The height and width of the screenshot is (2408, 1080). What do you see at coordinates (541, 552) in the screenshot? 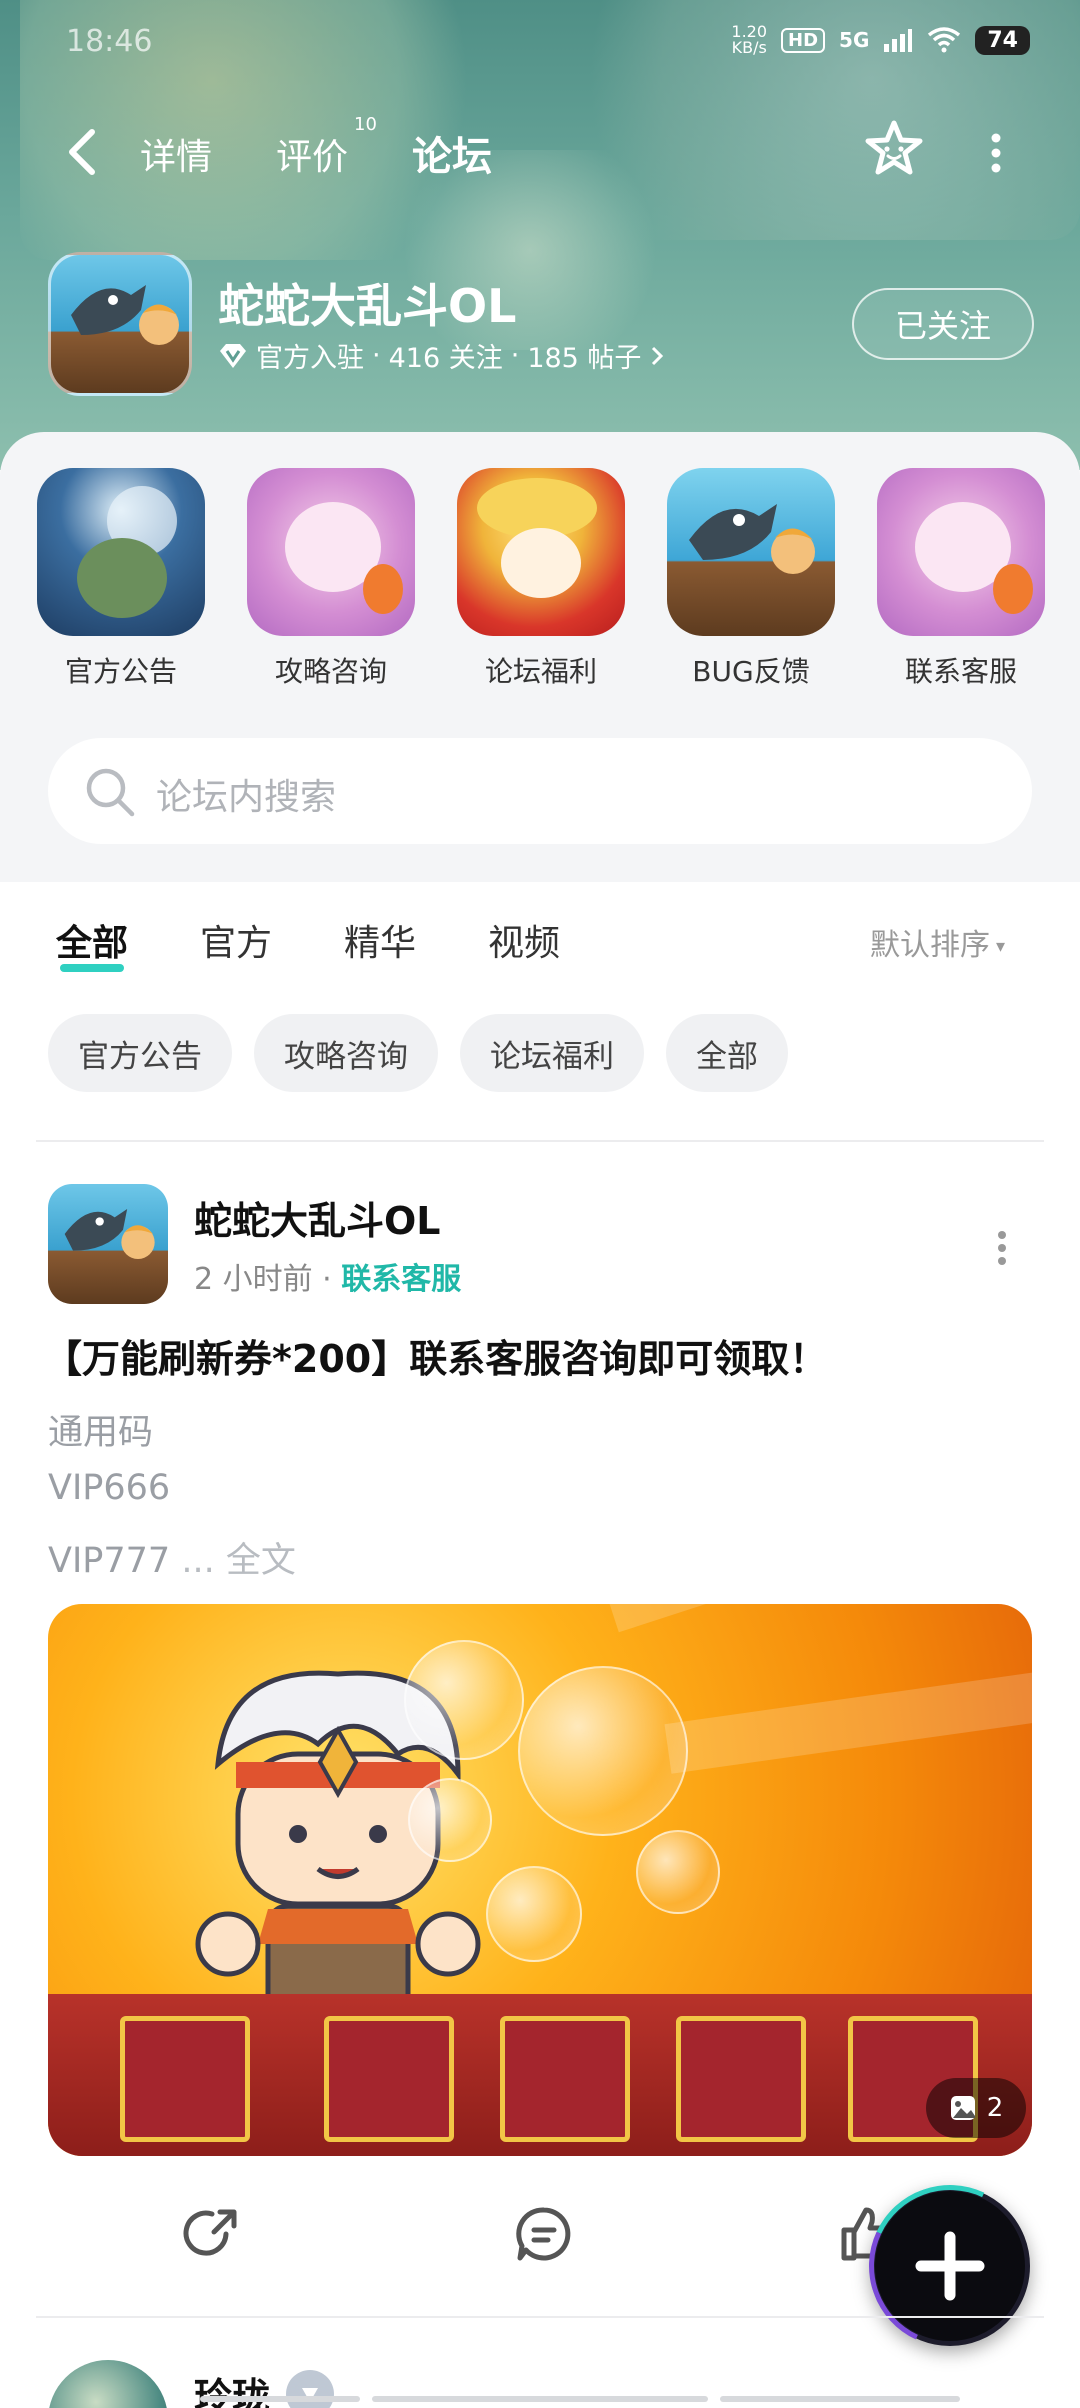
I see `welfare-art-icon` at bounding box center [541, 552].